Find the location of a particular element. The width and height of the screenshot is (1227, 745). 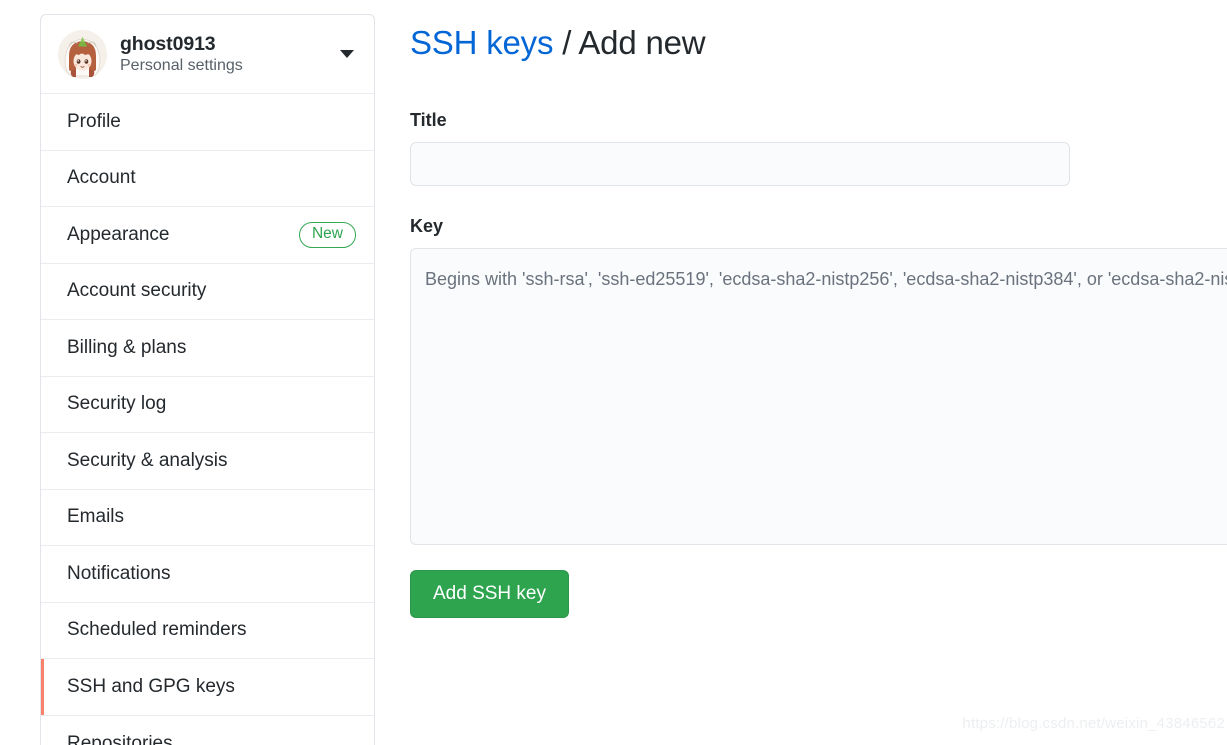

sidebar-item-label: Scheduled reminders is located at coordinates (157, 630).